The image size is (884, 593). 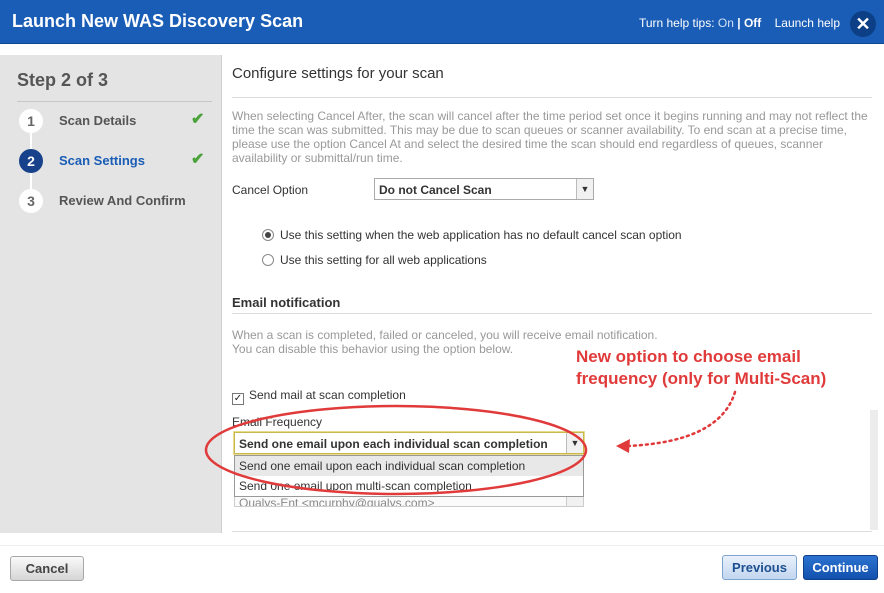 What do you see at coordinates (338, 73) in the screenshot?
I see `page-title: Configure settings for your scan` at bounding box center [338, 73].